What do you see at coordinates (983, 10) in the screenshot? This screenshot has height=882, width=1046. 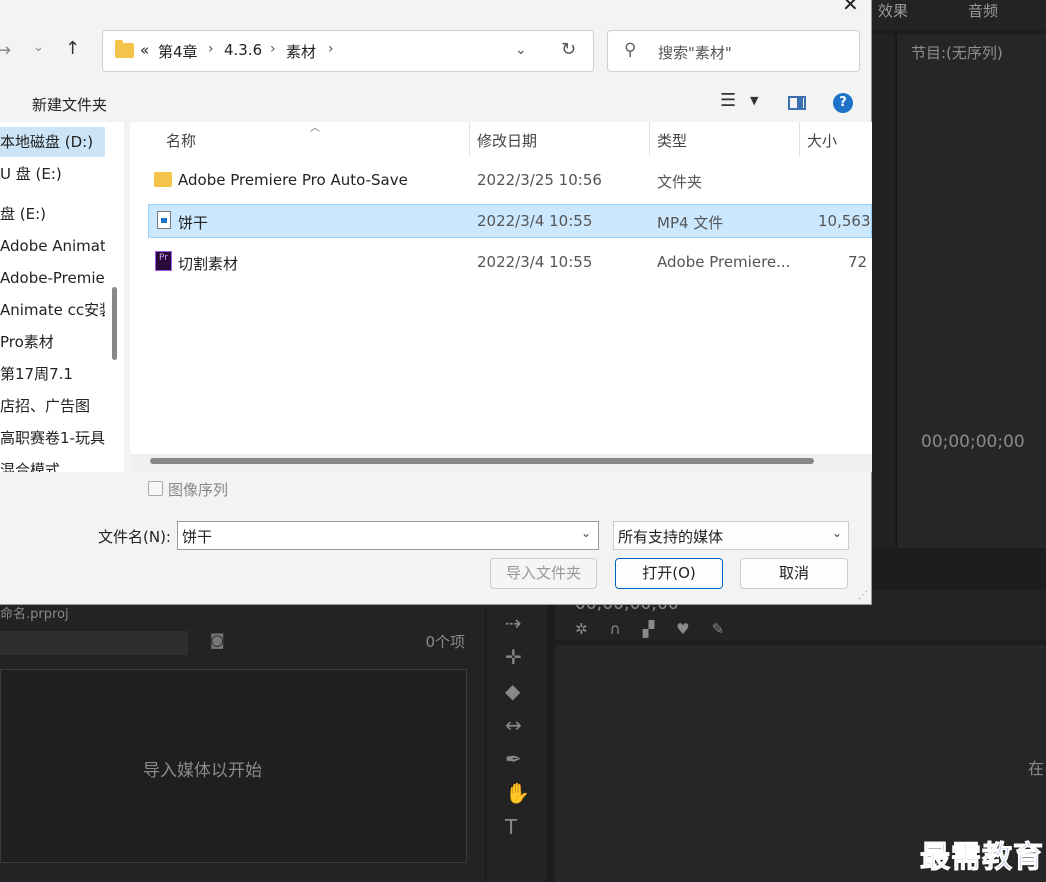 I see `tab-audio: 音频` at bounding box center [983, 10].